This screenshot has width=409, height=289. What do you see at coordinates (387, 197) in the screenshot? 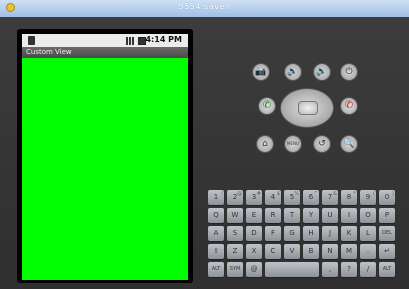
I see `key: 0)` at bounding box center [387, 197].